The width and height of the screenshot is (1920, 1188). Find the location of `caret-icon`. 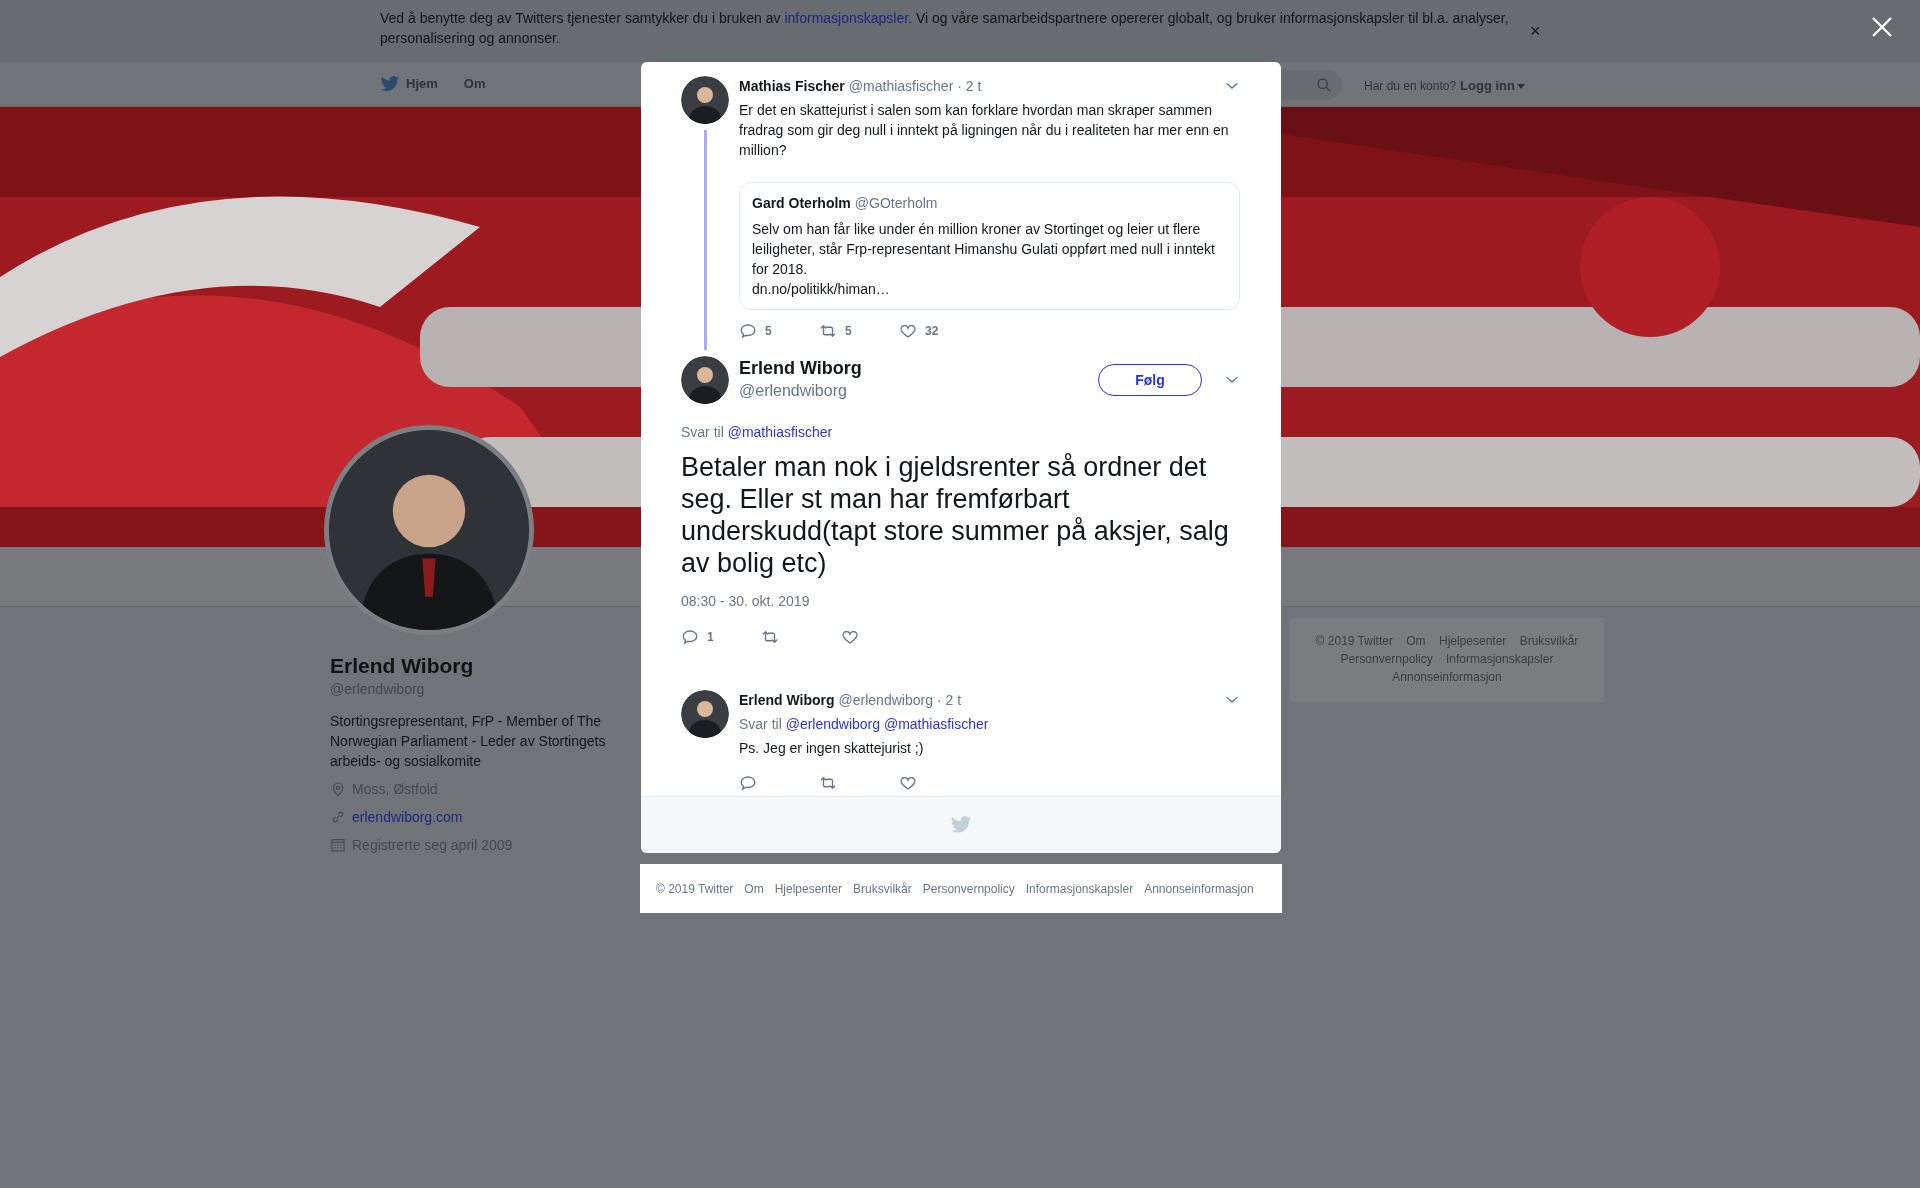

caret-icon is located at coordinates (1520, 85).